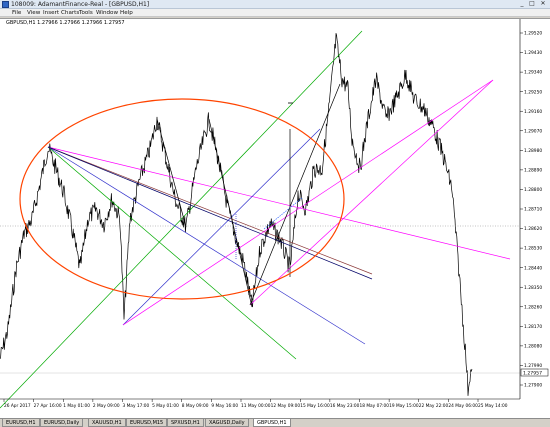 This screenshot has height=427, width=550. I want to click on price-tick-label: 1.28980, so click(533, 151).